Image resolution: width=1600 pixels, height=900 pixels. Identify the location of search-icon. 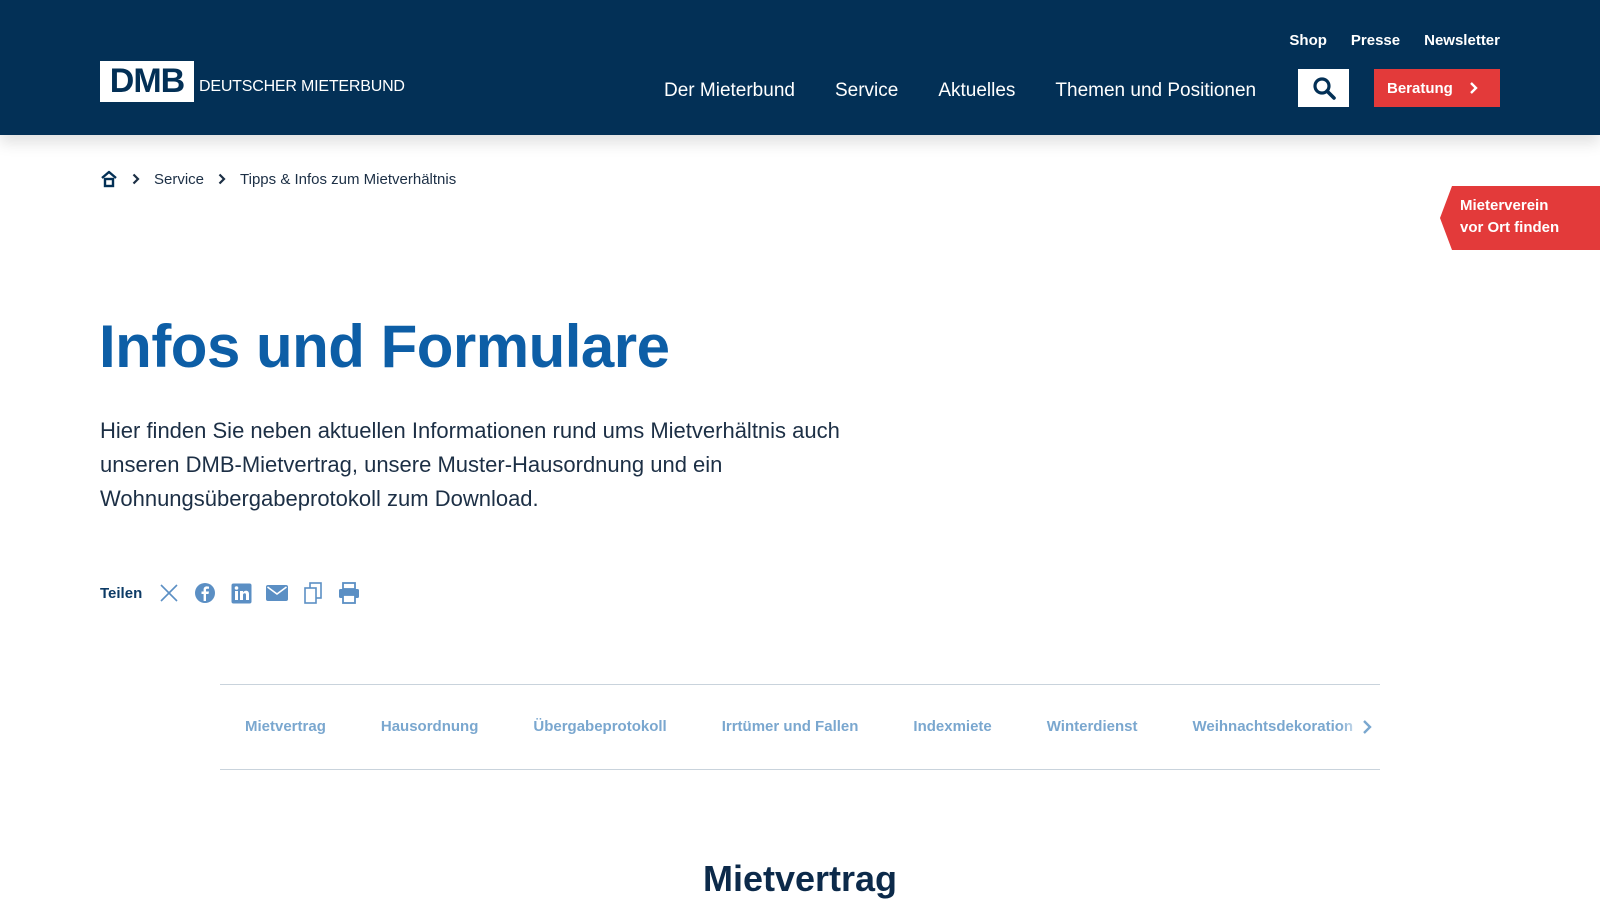
(1324, 88).